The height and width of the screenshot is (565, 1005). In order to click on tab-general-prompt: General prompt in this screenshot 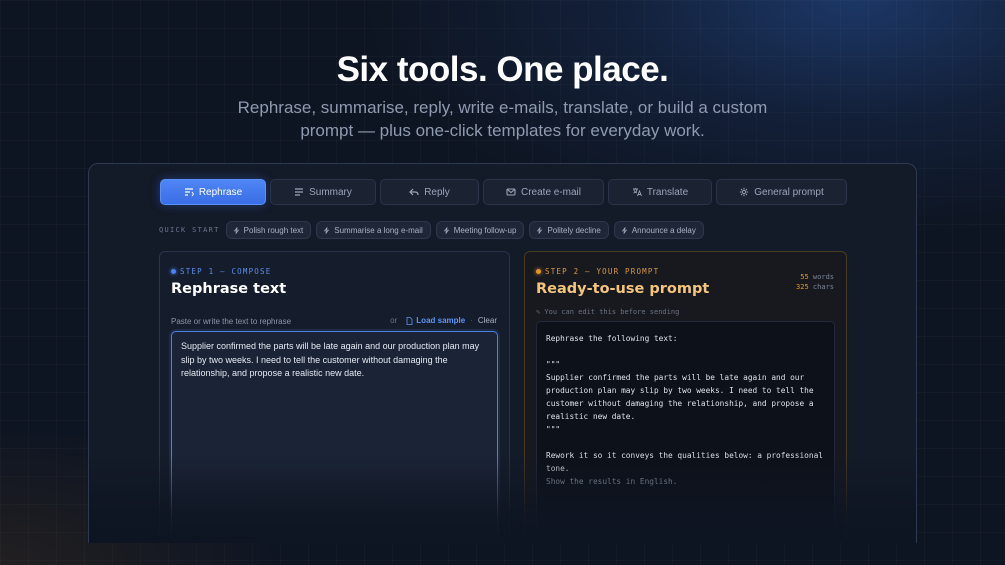, I will do `click(781, 192)`.